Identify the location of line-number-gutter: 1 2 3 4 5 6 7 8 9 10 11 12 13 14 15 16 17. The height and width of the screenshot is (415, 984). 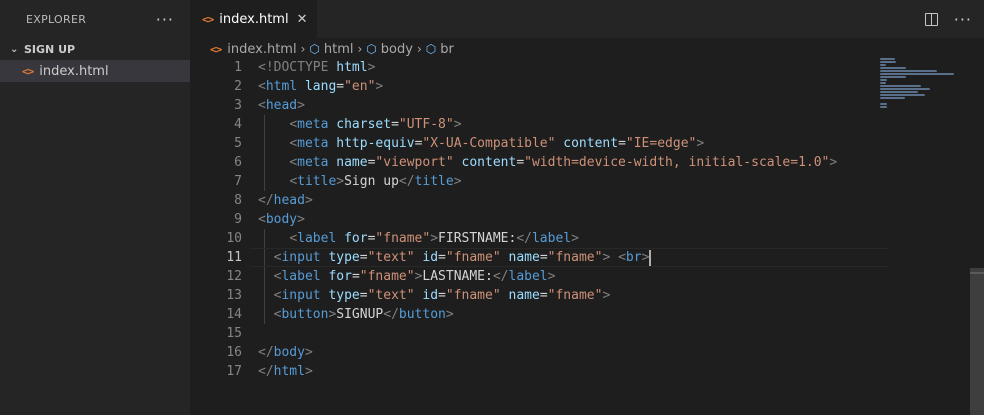
(216, 219).